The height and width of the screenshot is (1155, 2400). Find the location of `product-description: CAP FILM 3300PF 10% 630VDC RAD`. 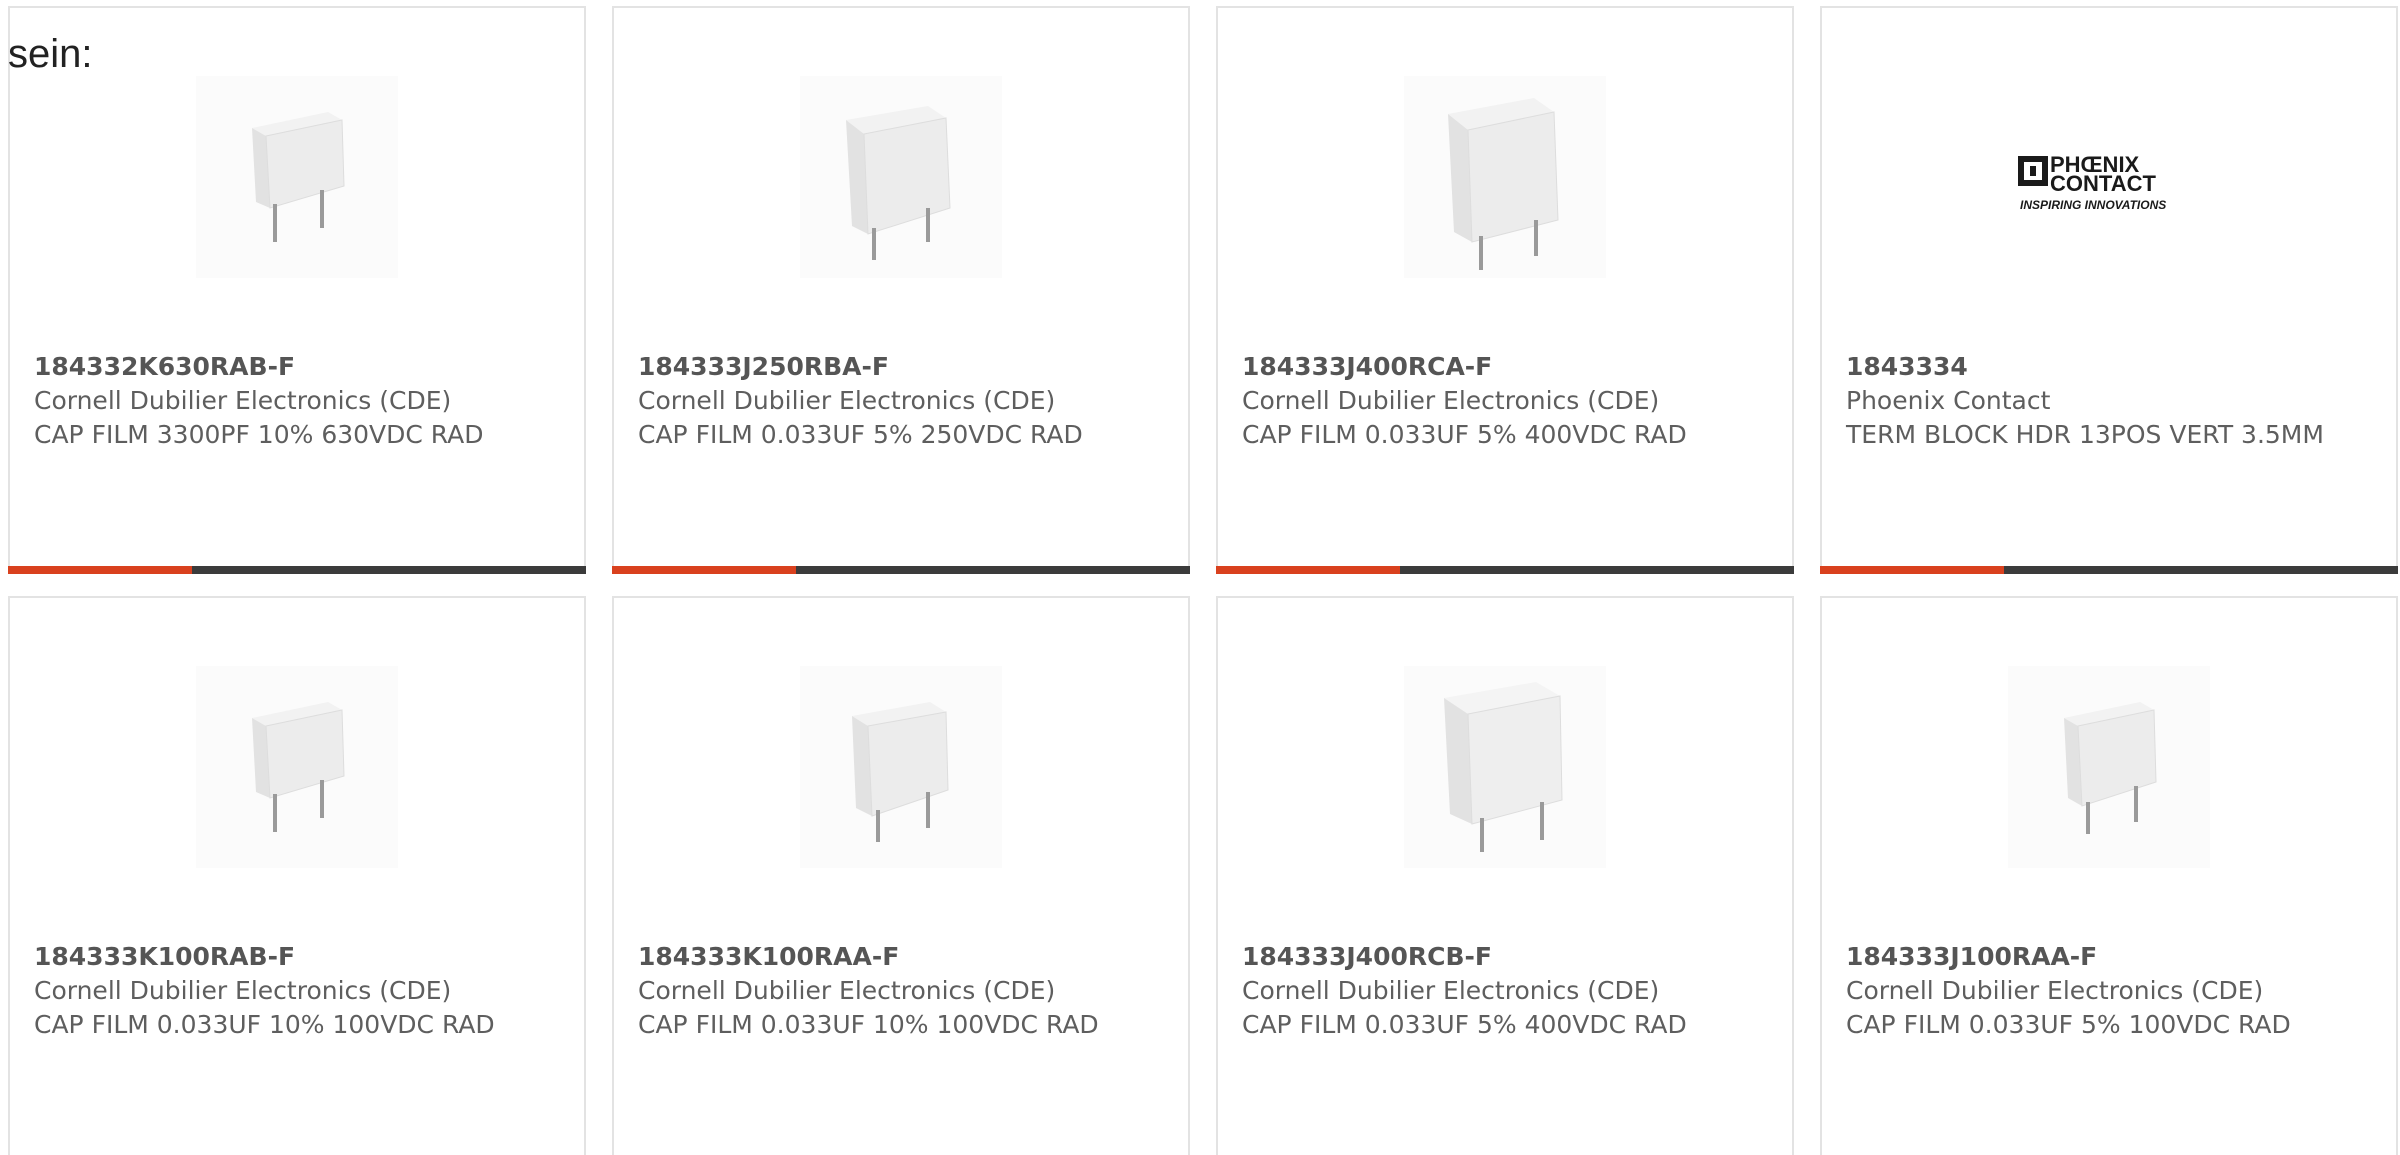

product-description: CAP FILM 3300PF 10% 630VDC RAD is located at coordinates (259, 434).